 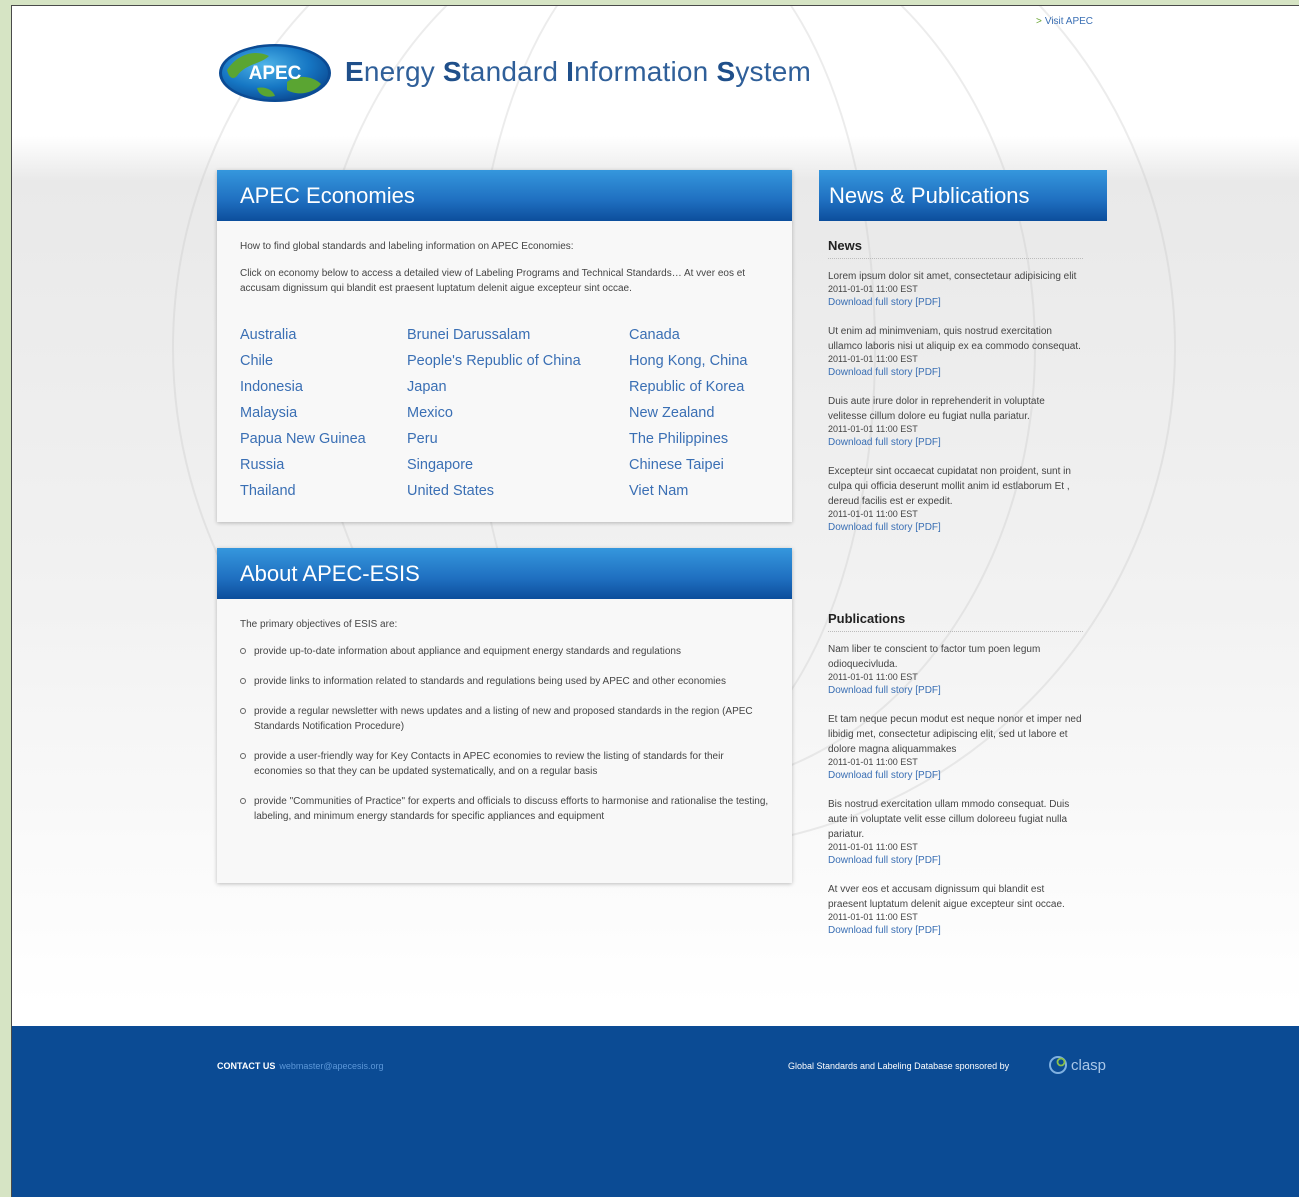 What do you see at coordinates (658, 491) in the screenshot?
I see `economy-link: Viet Nam` at bounding box center [658, 491].